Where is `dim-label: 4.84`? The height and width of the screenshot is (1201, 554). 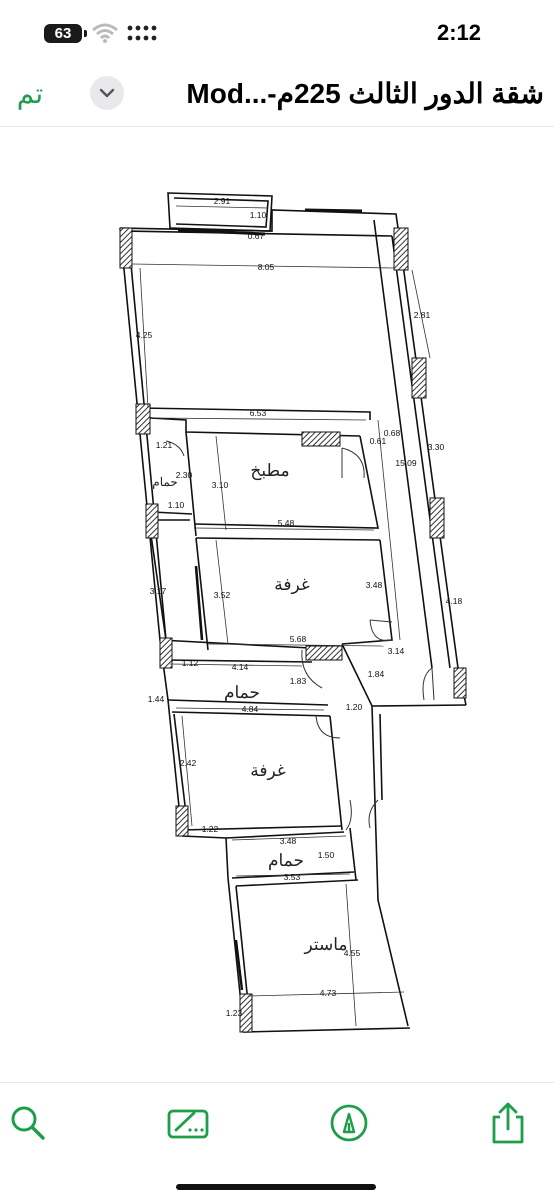
dim-label: 4.84 is located at coordinates (250, 709).